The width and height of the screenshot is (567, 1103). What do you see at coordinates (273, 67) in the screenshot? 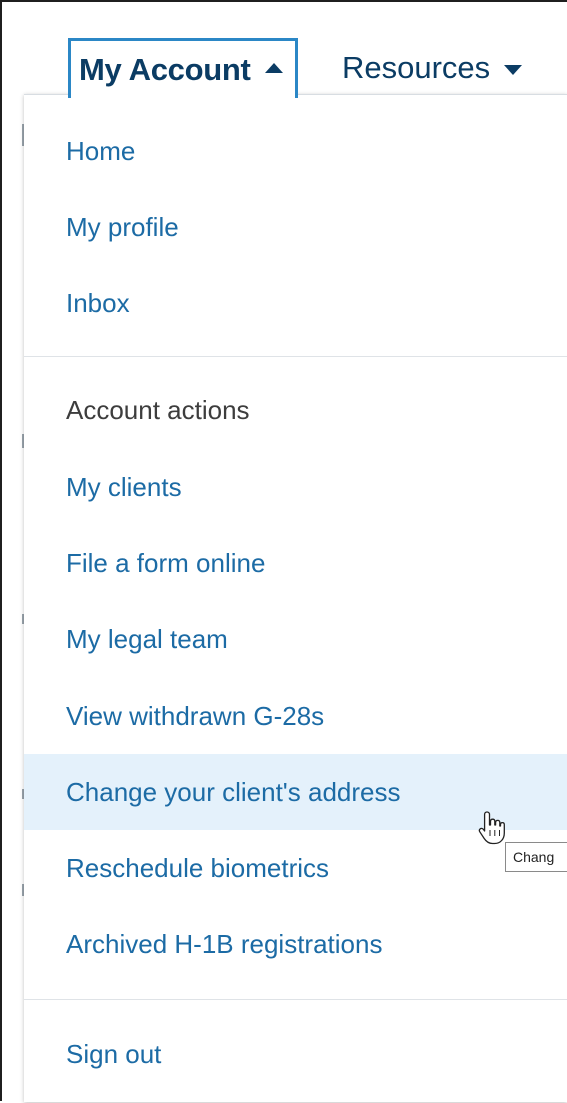
I see `caret-up-icon` at bounding box center [273, 67].